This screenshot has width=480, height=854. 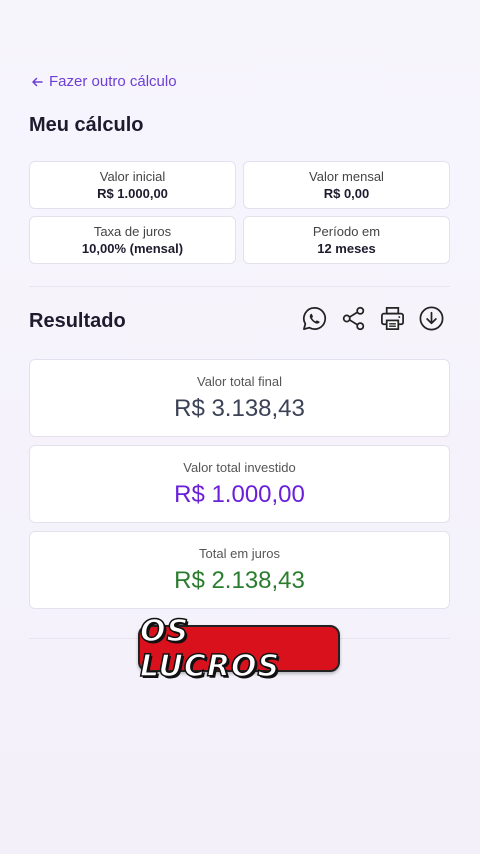 I want to click on field-label: Valor mensal, so click(x=346, y=176).